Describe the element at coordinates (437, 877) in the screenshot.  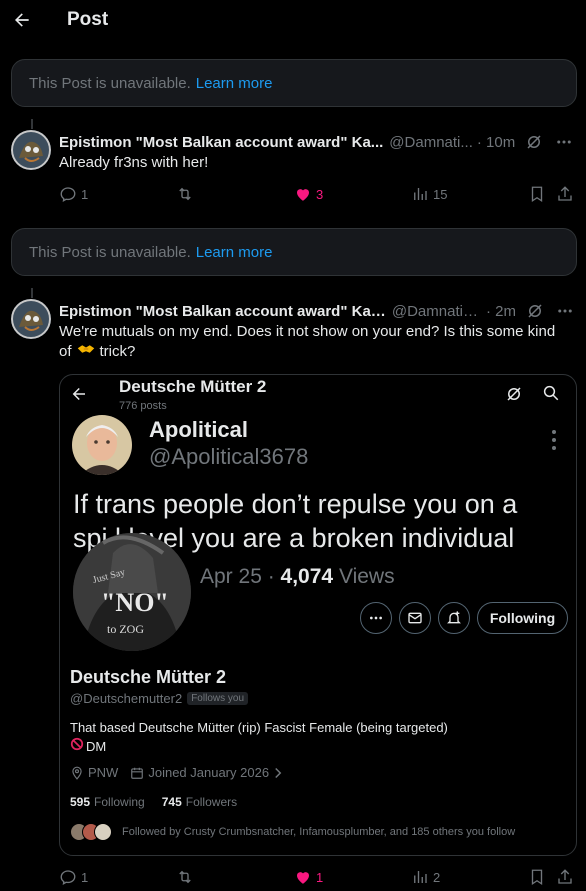
I see `views-count: 2` at that location.